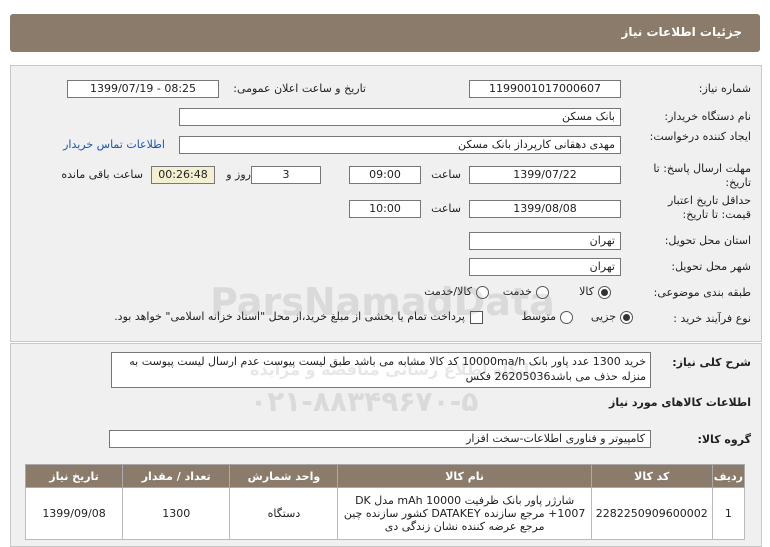 Image resolution: width=770 pixels, height=547 pixels. I want to click on need-number-field: 1199001017000607, so click(545, 89).